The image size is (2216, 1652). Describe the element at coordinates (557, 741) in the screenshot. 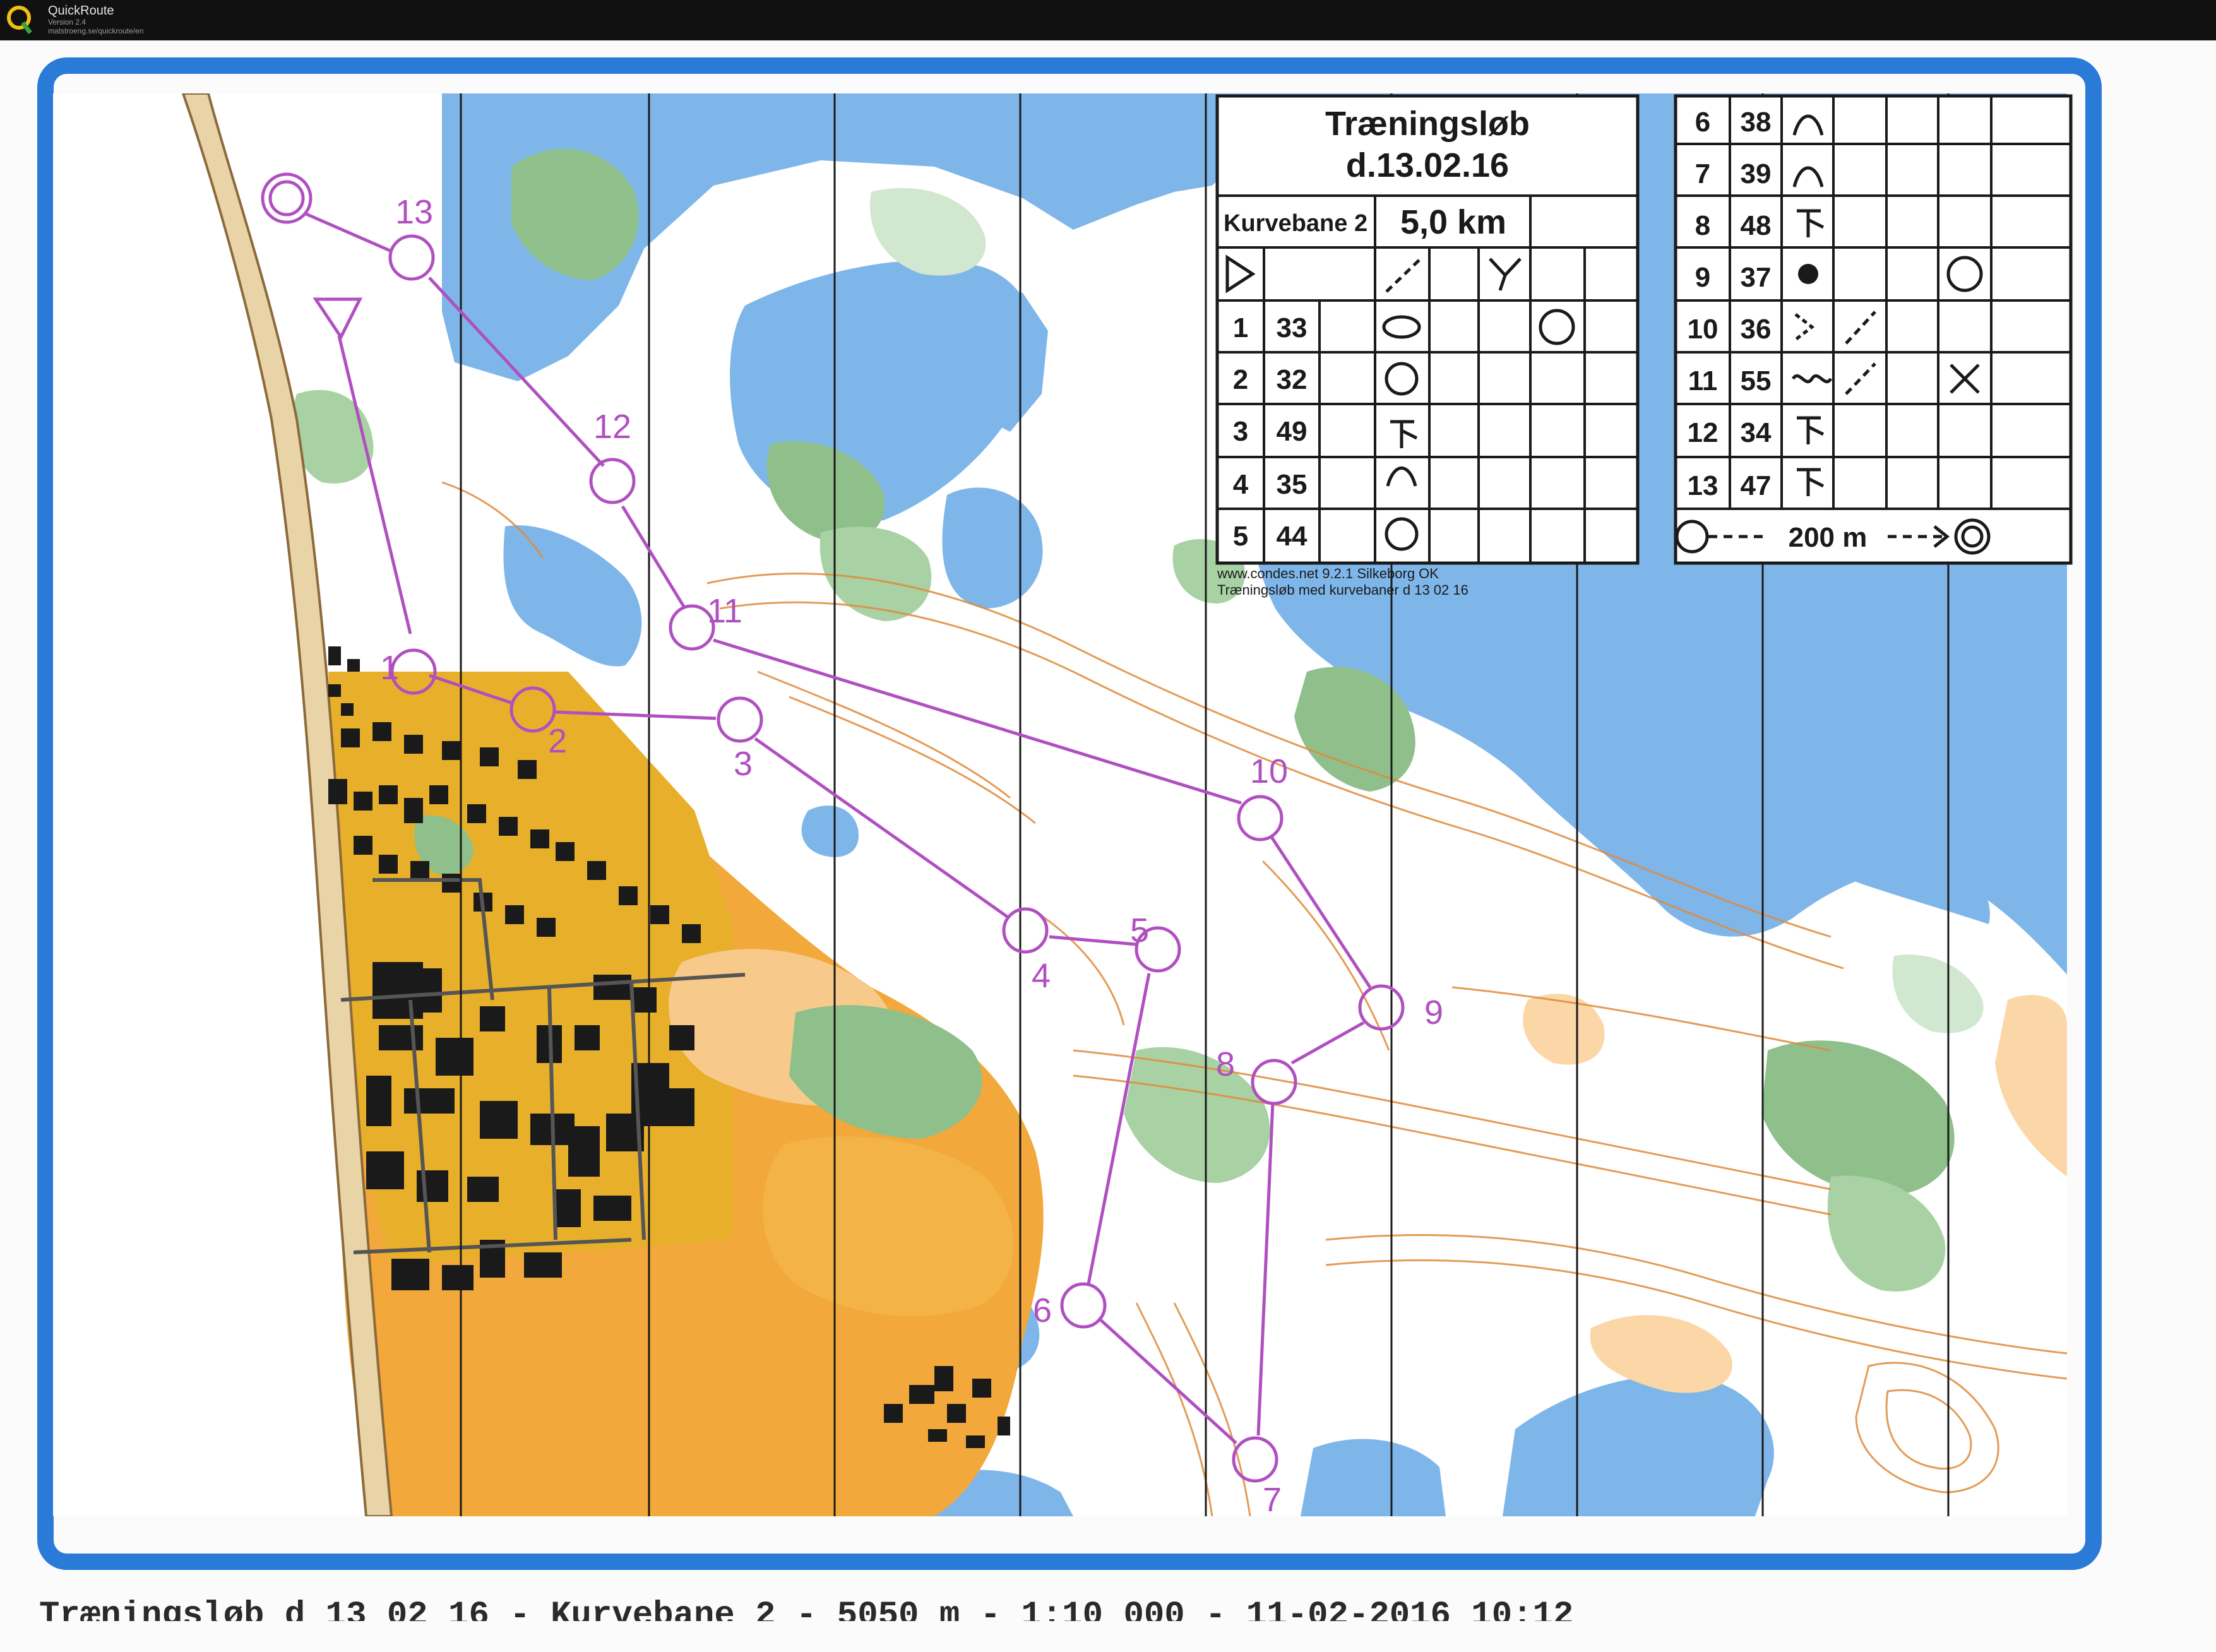

I see `control-label: 2` at that location.